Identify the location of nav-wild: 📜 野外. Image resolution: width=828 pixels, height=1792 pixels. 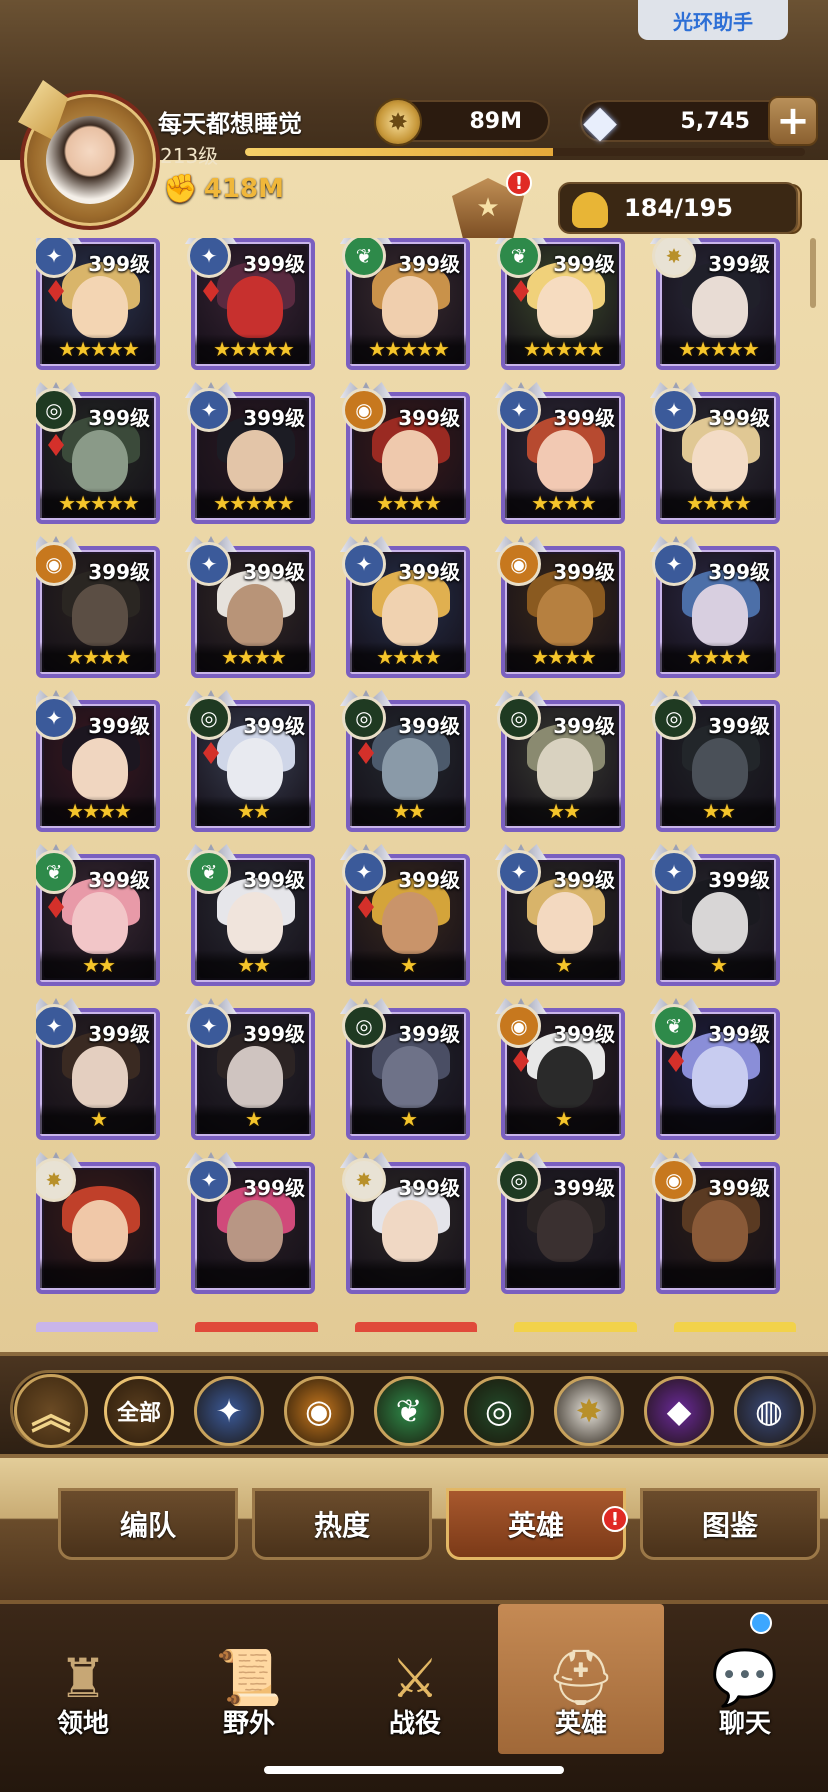
(249, 1679).